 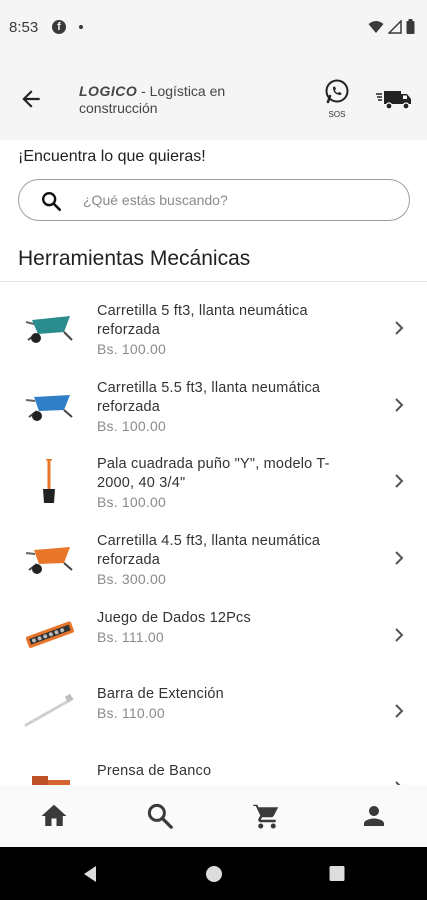 I want to click on shovel-icon, so click(x=49, y=481).